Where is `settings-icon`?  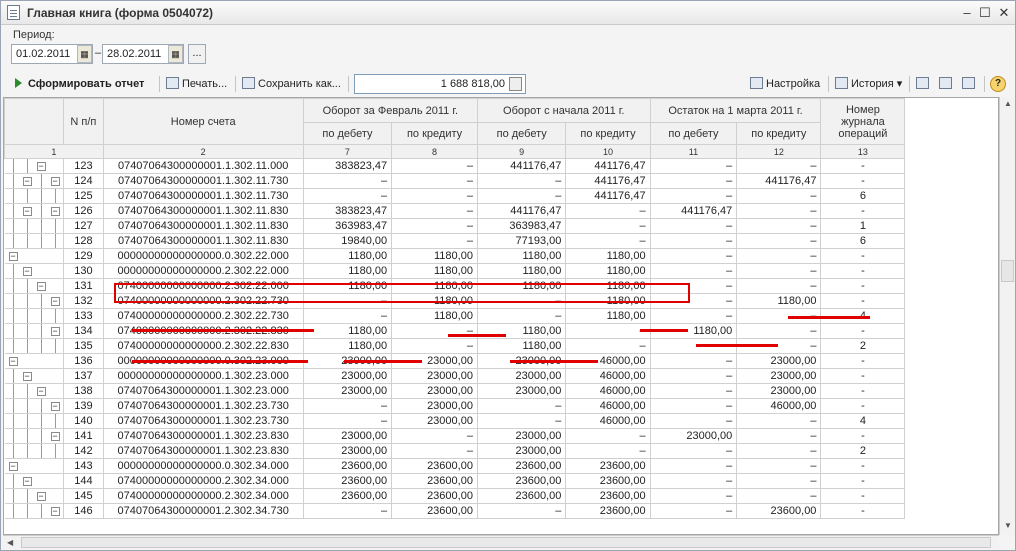
settings-icon is located at coordinates (756, 83).